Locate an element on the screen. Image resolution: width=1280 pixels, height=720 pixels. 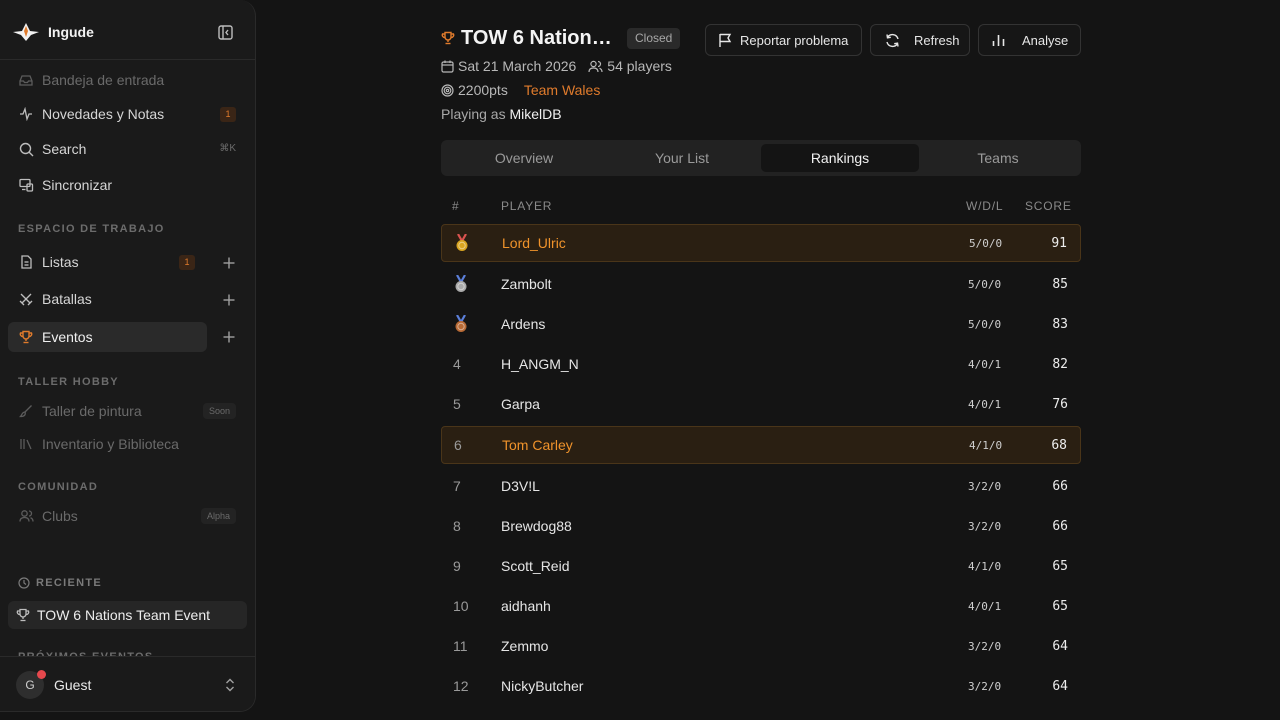
trophy-icon is located at coordinates (26, 337).